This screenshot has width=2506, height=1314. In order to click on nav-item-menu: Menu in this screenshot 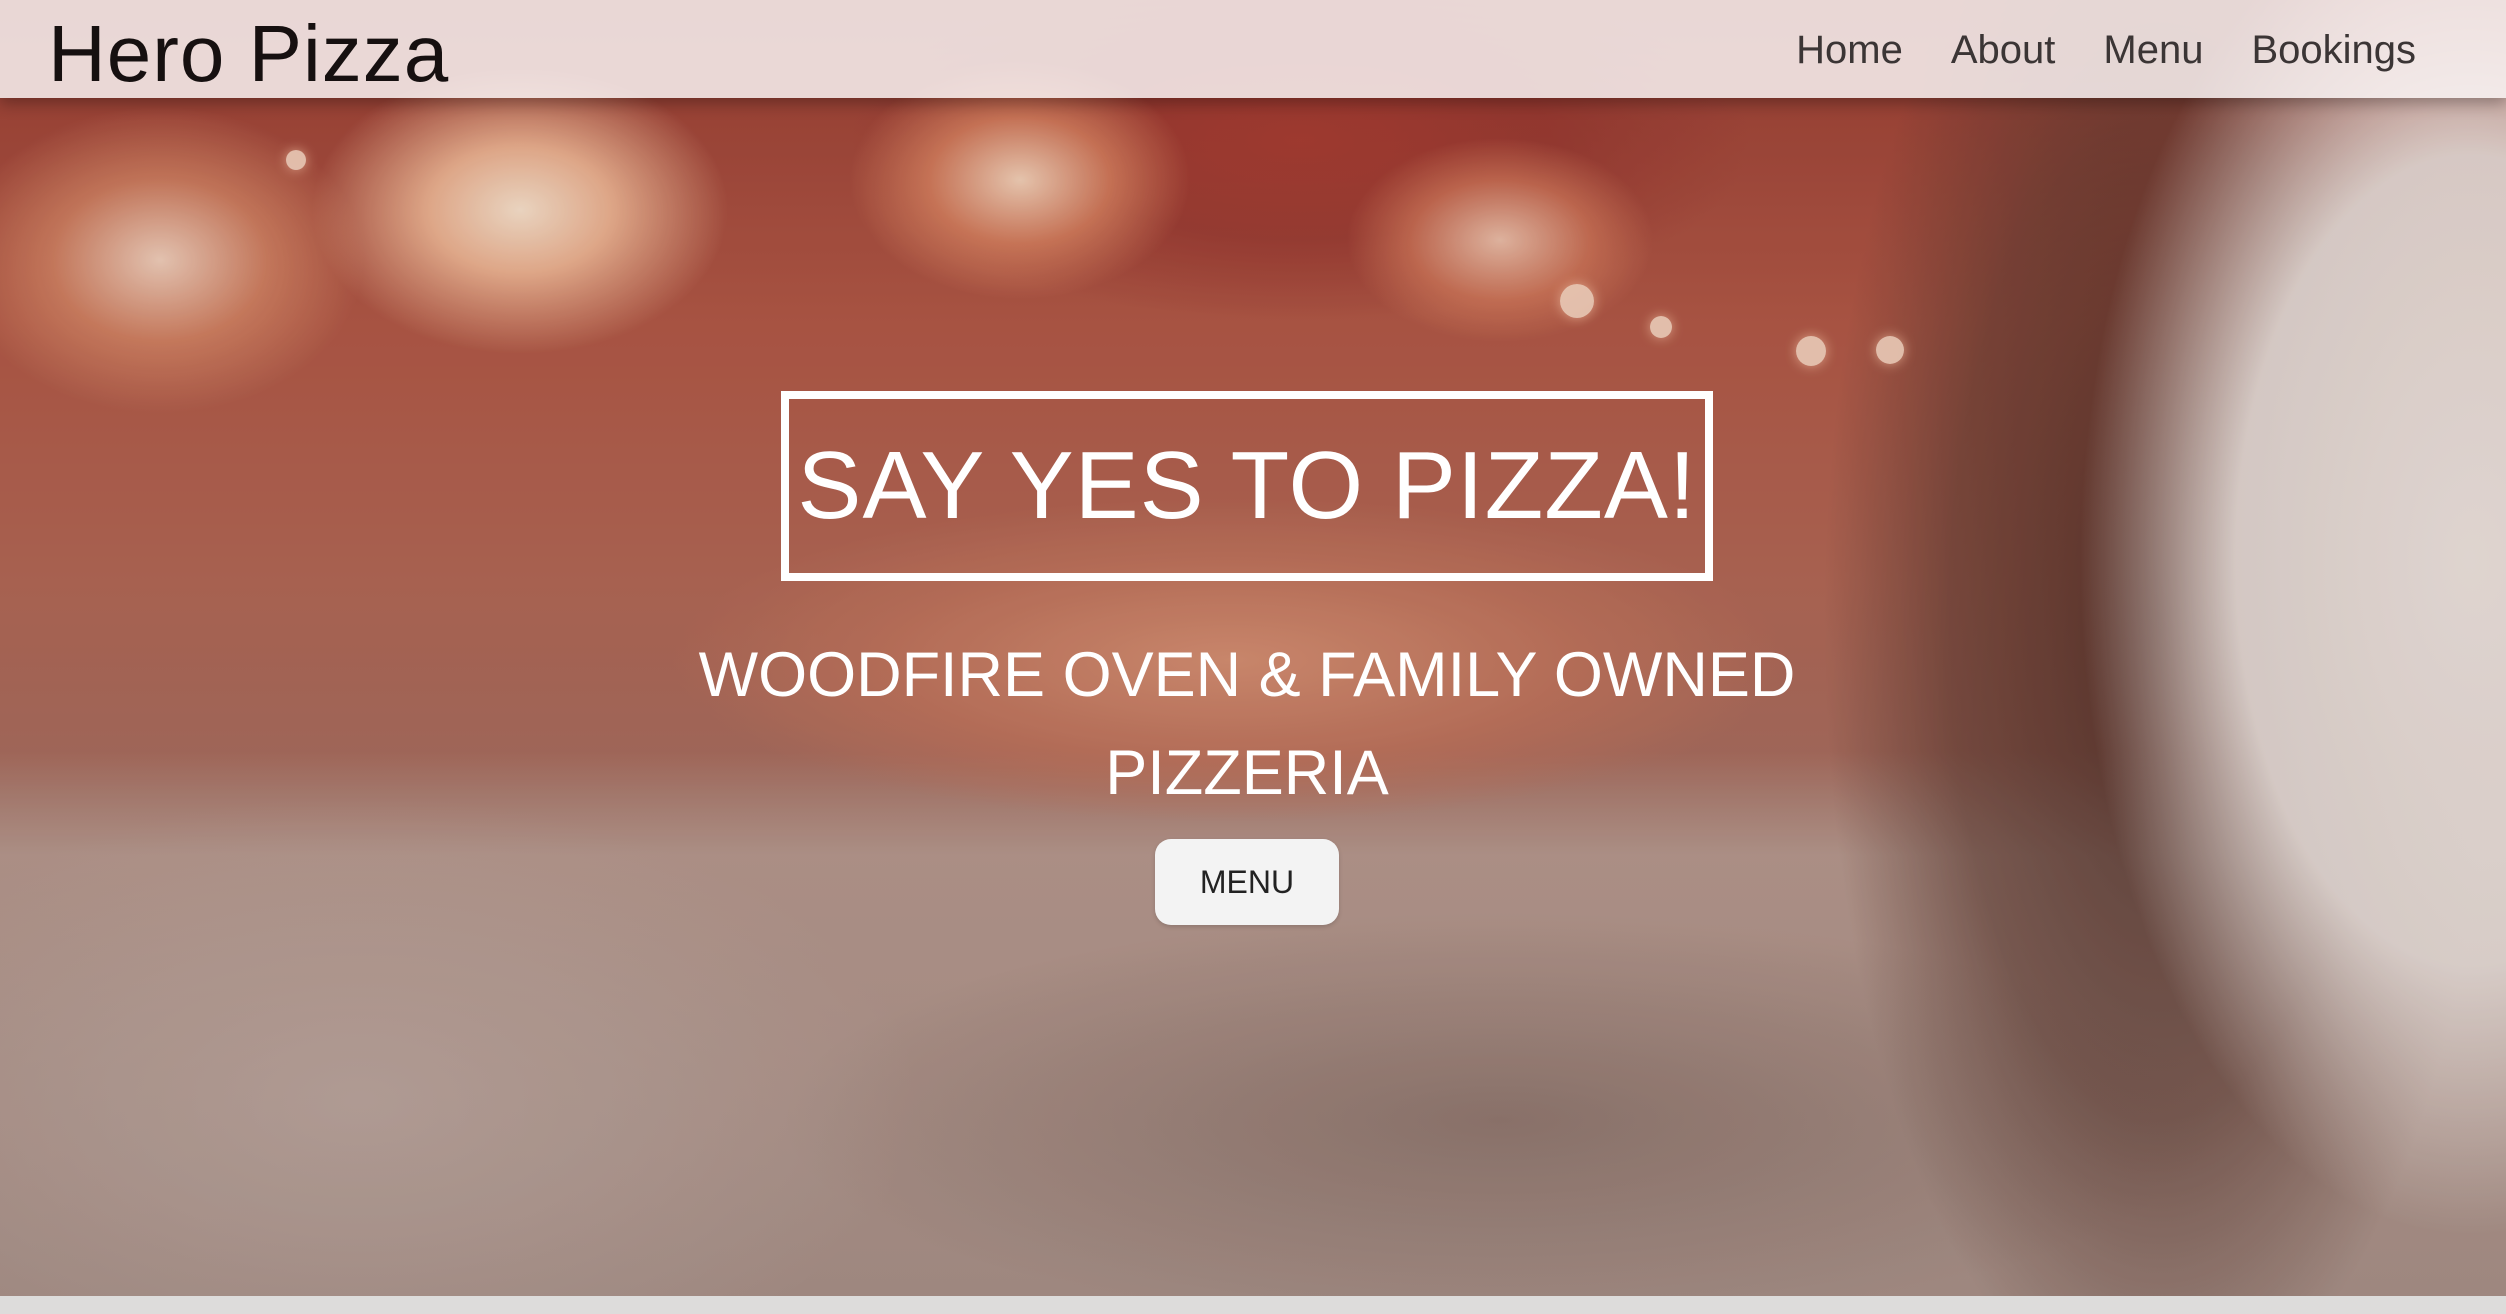, I will do `click(2153, 50)`.